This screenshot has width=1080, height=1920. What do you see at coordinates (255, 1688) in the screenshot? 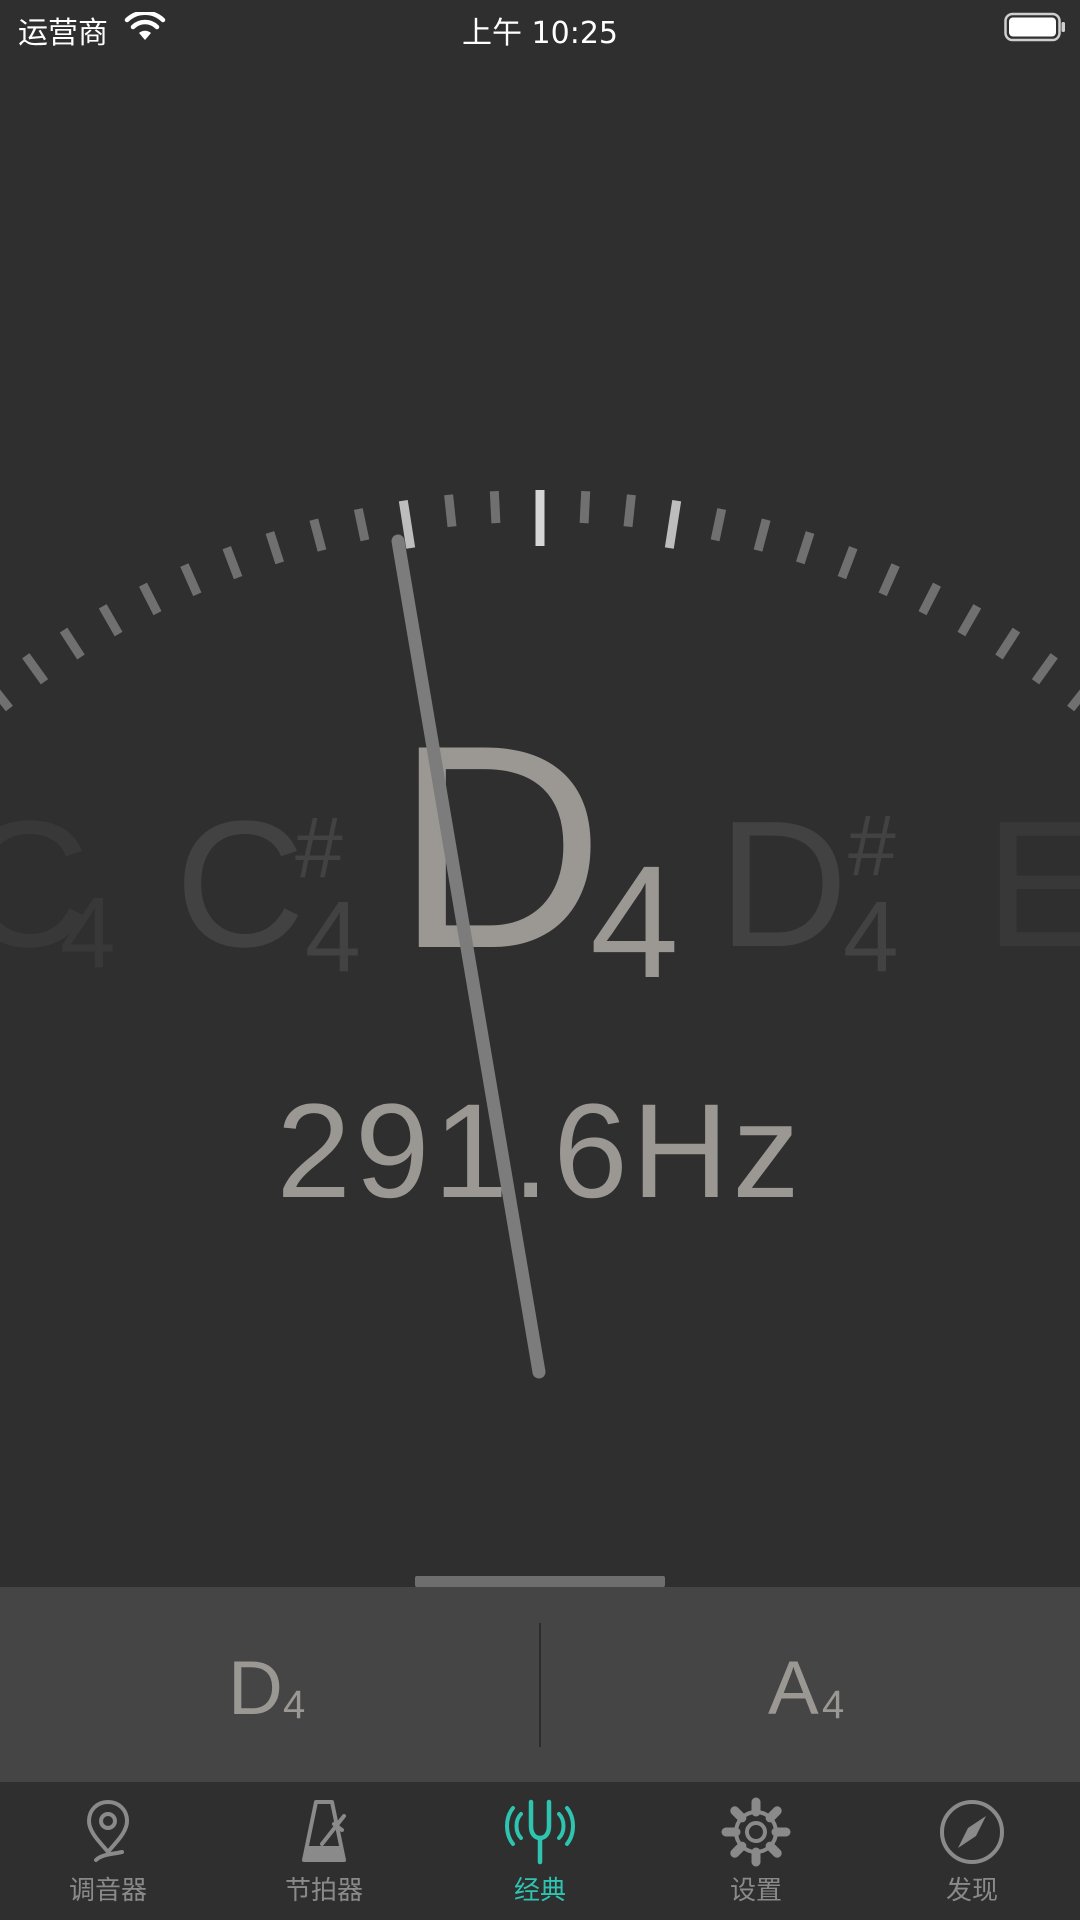
I see `string-letter: D` at bounding box center [255, 1688].